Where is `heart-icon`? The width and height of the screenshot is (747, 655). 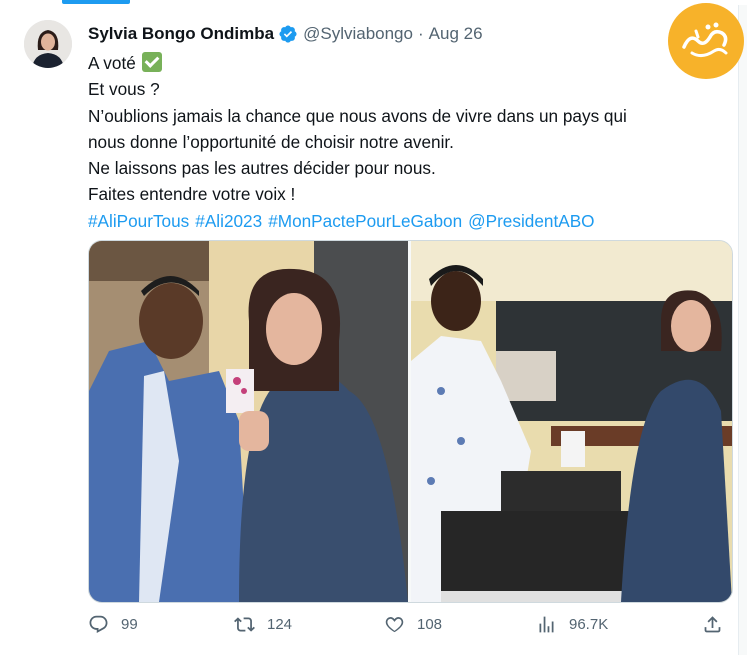
heart-icon is located at coordinates (394, 625).